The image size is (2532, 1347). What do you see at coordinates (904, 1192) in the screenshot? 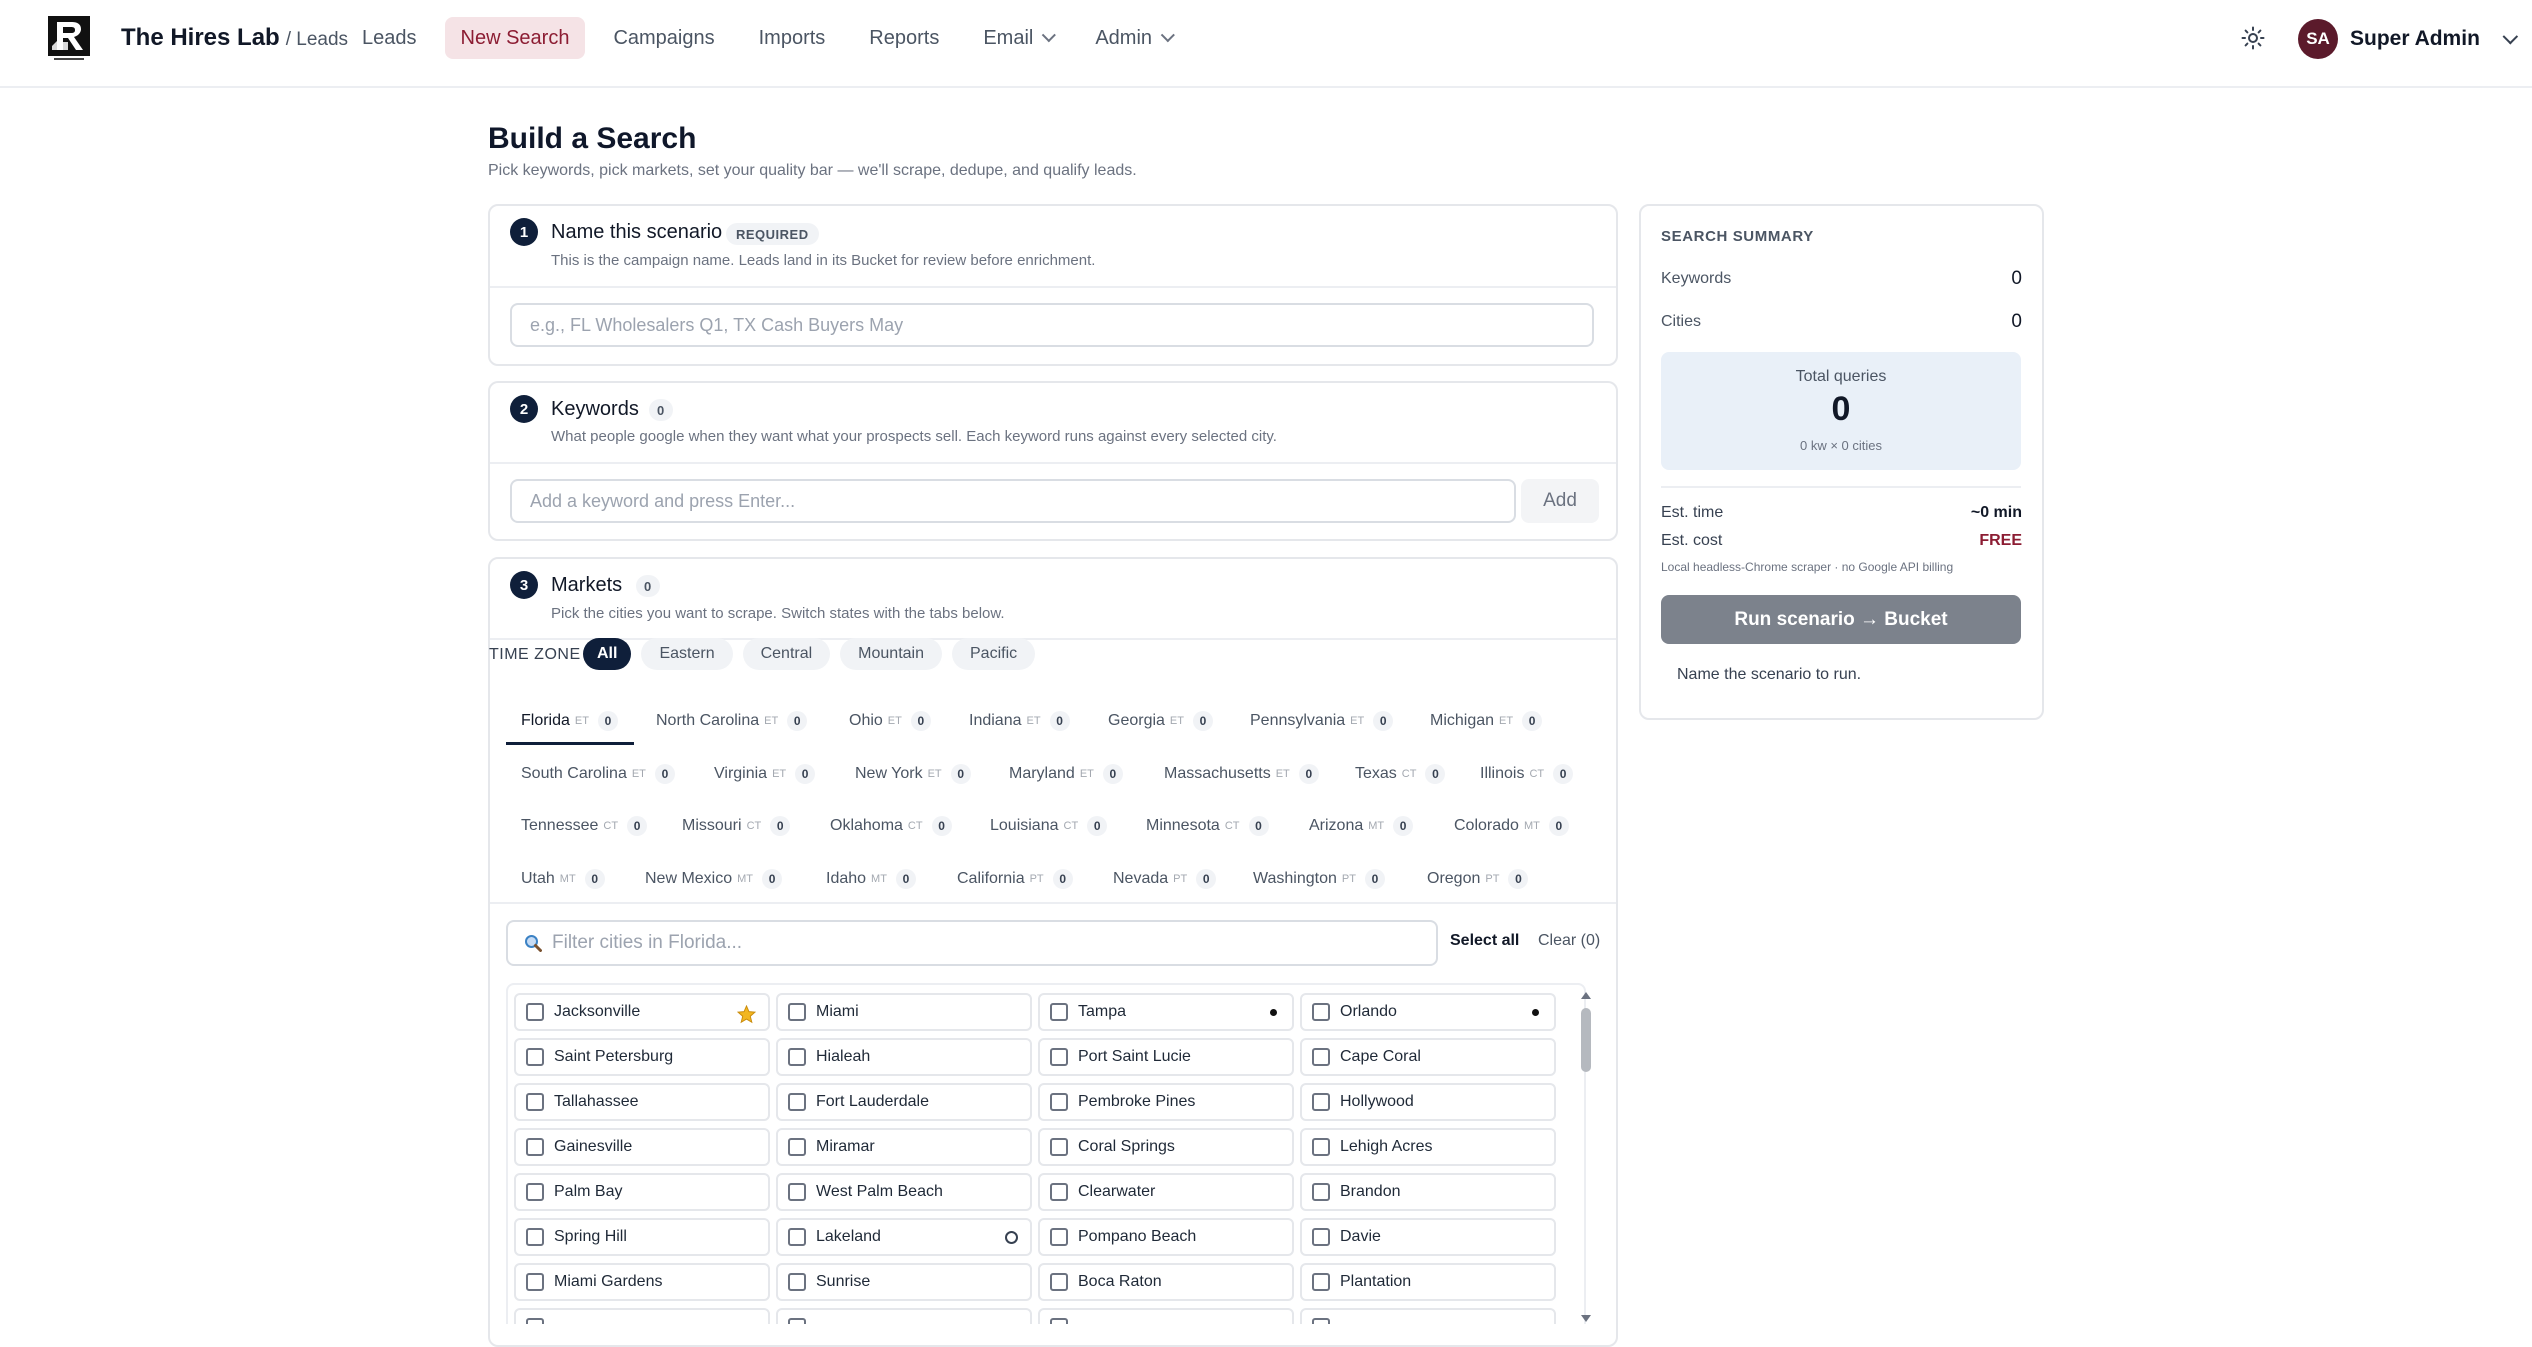
I see `city-option: West Palm Beach` at bounding box center [904, 1192].